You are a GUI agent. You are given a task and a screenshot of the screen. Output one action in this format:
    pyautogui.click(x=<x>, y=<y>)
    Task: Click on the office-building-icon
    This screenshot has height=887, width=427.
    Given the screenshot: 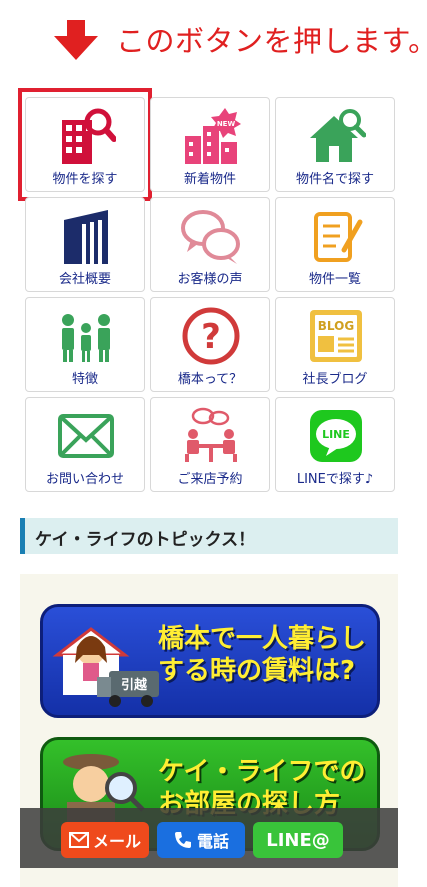 What is the action you would take?
    pyautogui.click(x=86, y=237)
    